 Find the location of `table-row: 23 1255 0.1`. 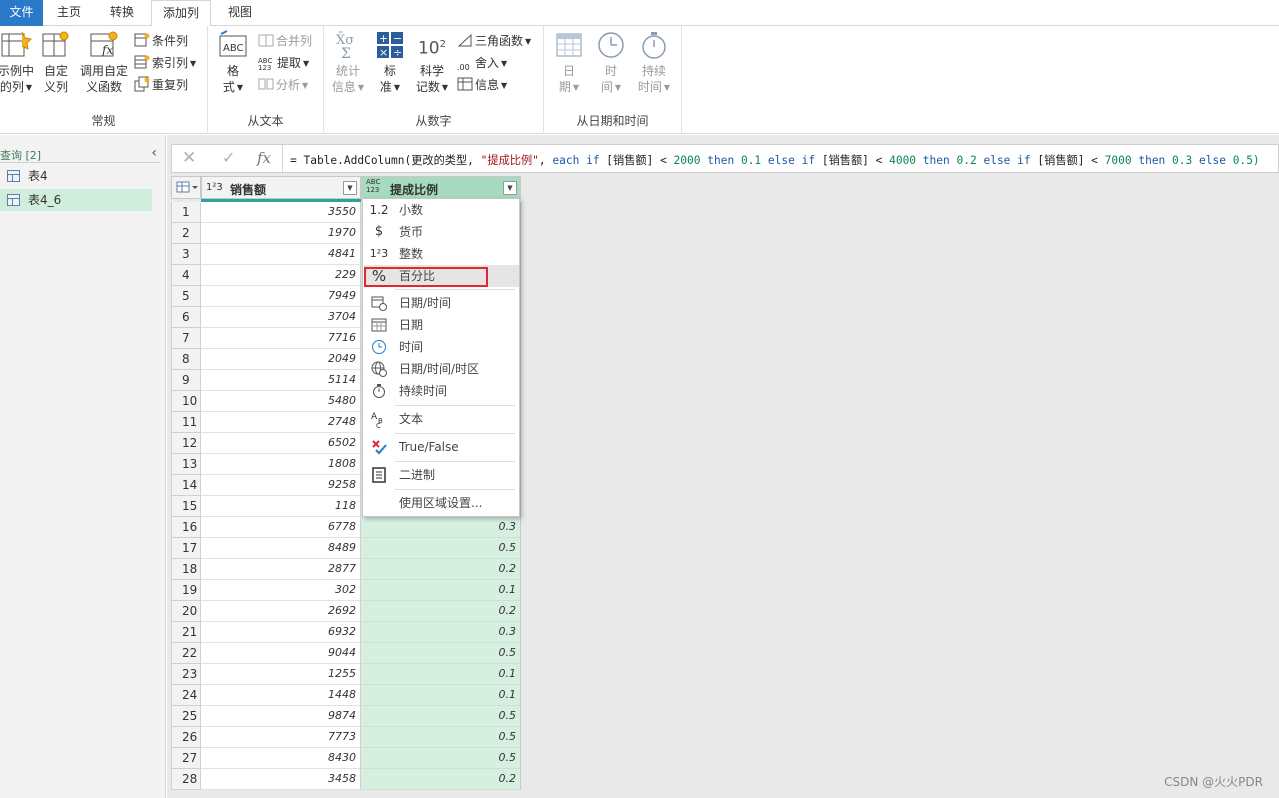

table-row: 23 1255 0.1 is located at coordinates (346, 674).